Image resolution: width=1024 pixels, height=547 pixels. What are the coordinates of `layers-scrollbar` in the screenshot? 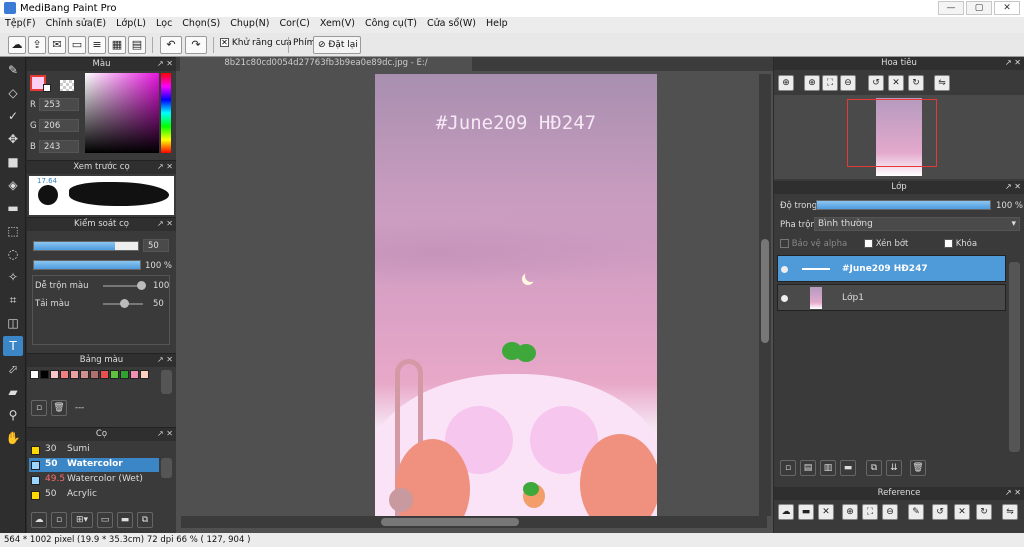 It's located at (1014, 357).